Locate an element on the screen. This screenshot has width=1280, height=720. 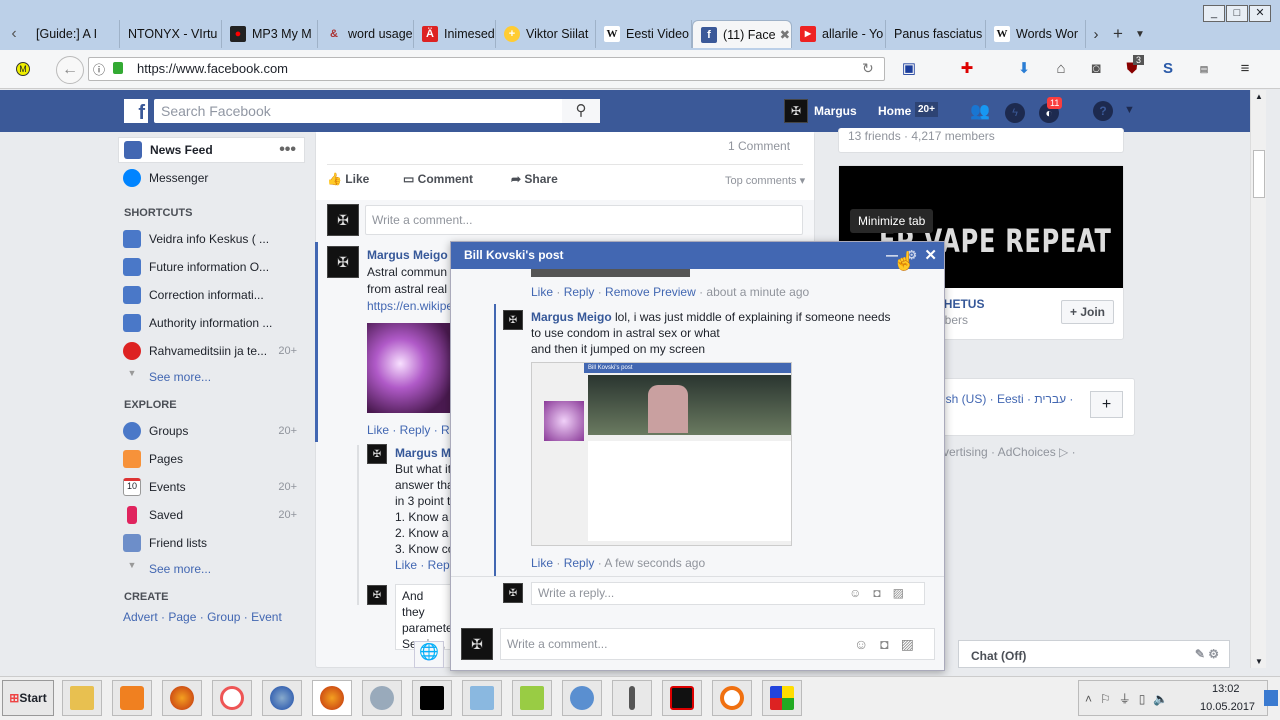
taskbar-explorer is located at coordinates (82, 698).